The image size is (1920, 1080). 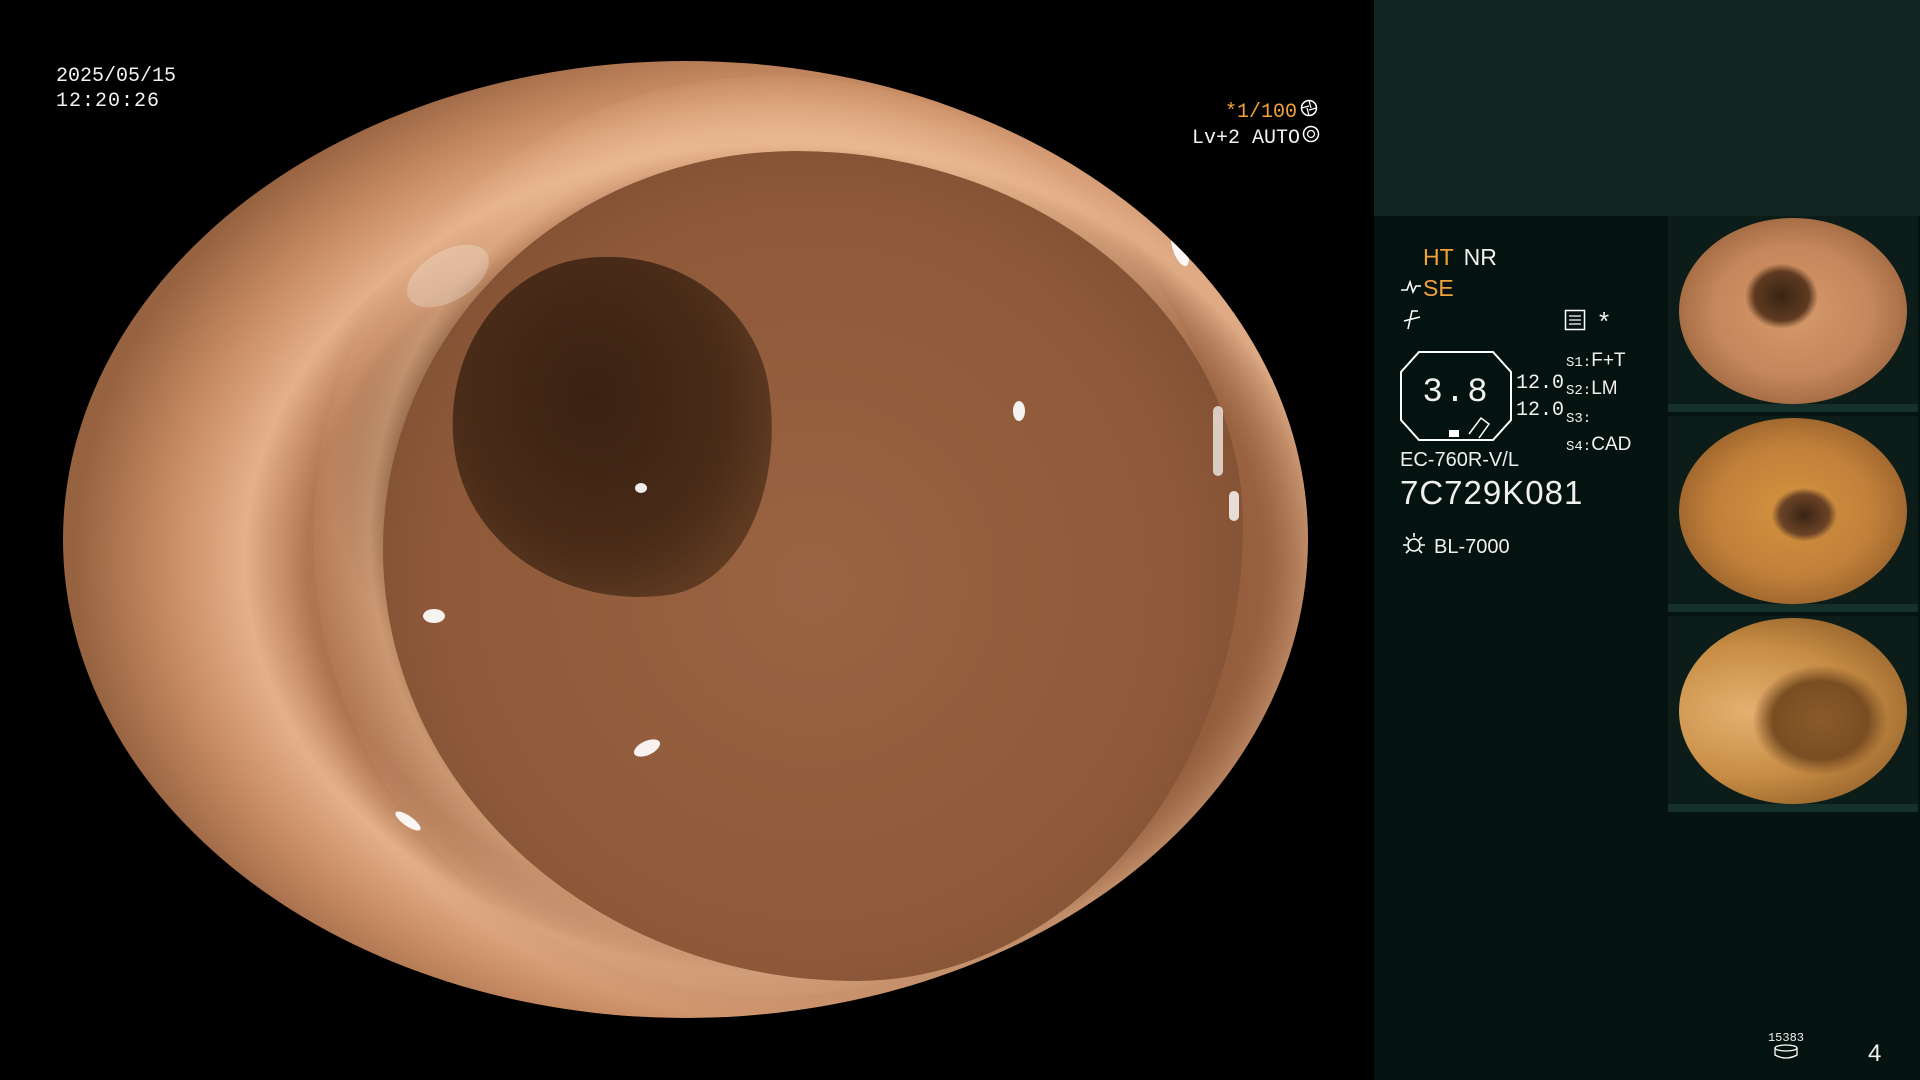 I want to click on time-label: 12:20:26, so click(x=108, y=101).